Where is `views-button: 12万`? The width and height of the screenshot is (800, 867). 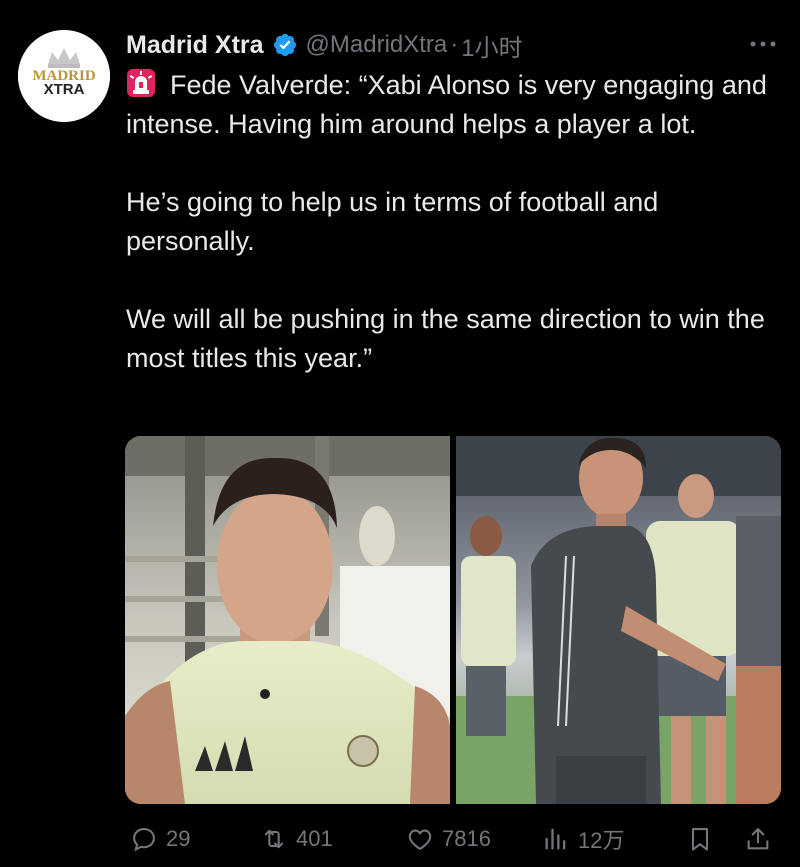
views-button: 12万 is located at coordinates (583, 839).